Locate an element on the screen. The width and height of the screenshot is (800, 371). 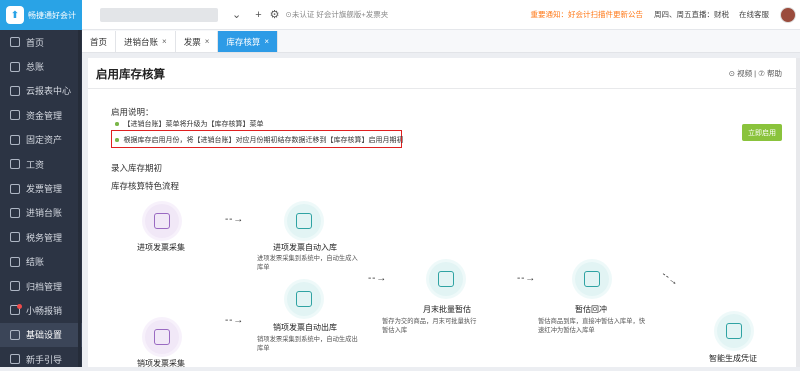
sidebar-item-close: 结账 is located at coordinates (41, 262).